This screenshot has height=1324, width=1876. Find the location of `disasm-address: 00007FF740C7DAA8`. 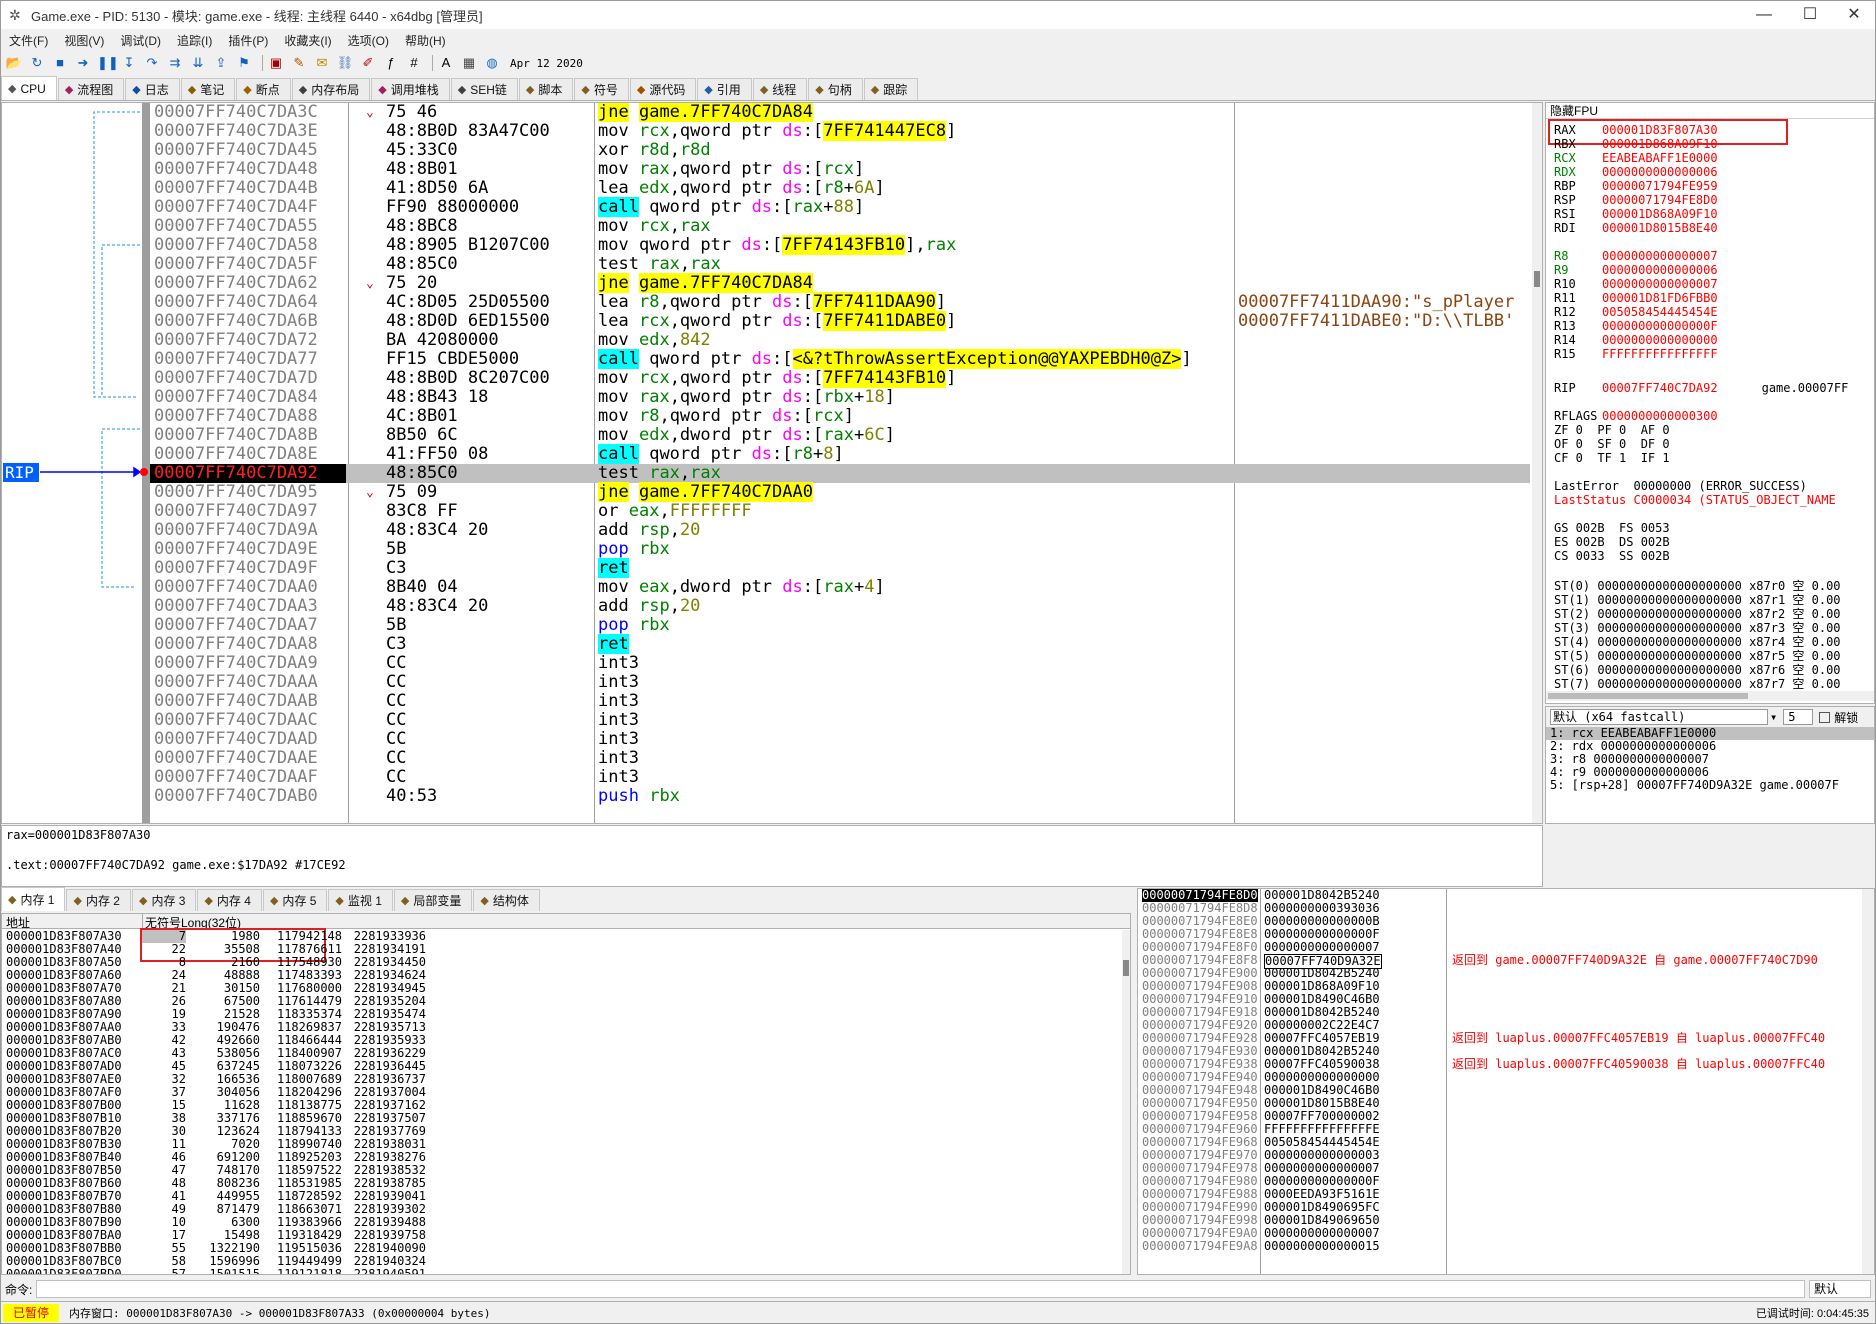

disasm-address: 00007FF740C7DAA8 is located at coordinates (236, 644).